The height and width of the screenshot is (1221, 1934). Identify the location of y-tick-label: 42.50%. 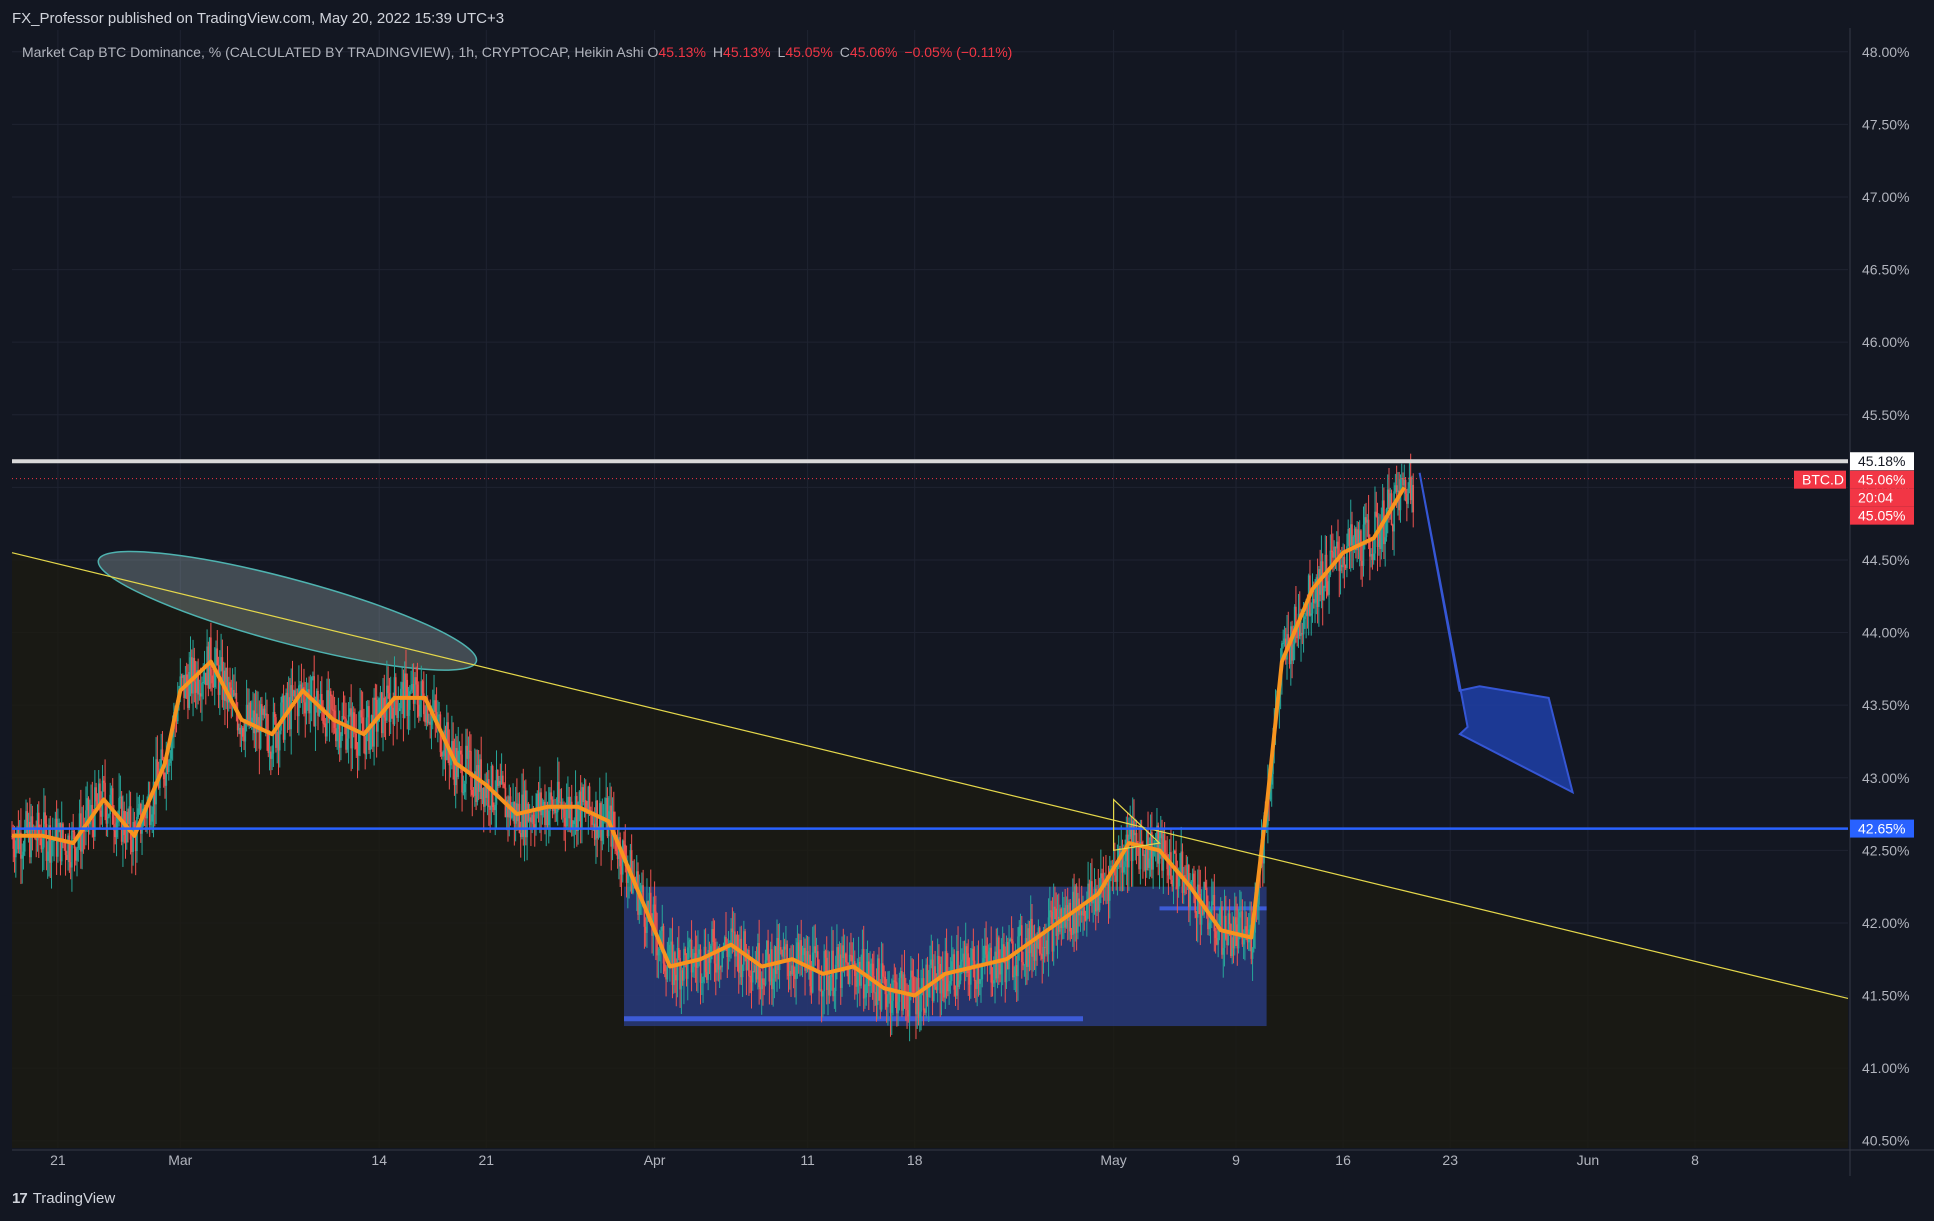
(1885, 850).